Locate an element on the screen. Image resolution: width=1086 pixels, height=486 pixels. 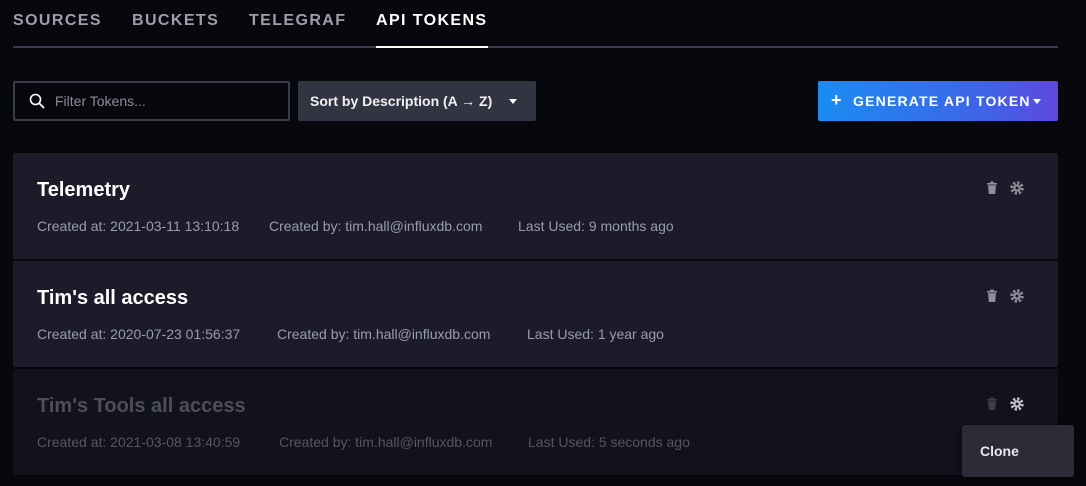
clone-label: Clone is located at coordinates (999, 451).